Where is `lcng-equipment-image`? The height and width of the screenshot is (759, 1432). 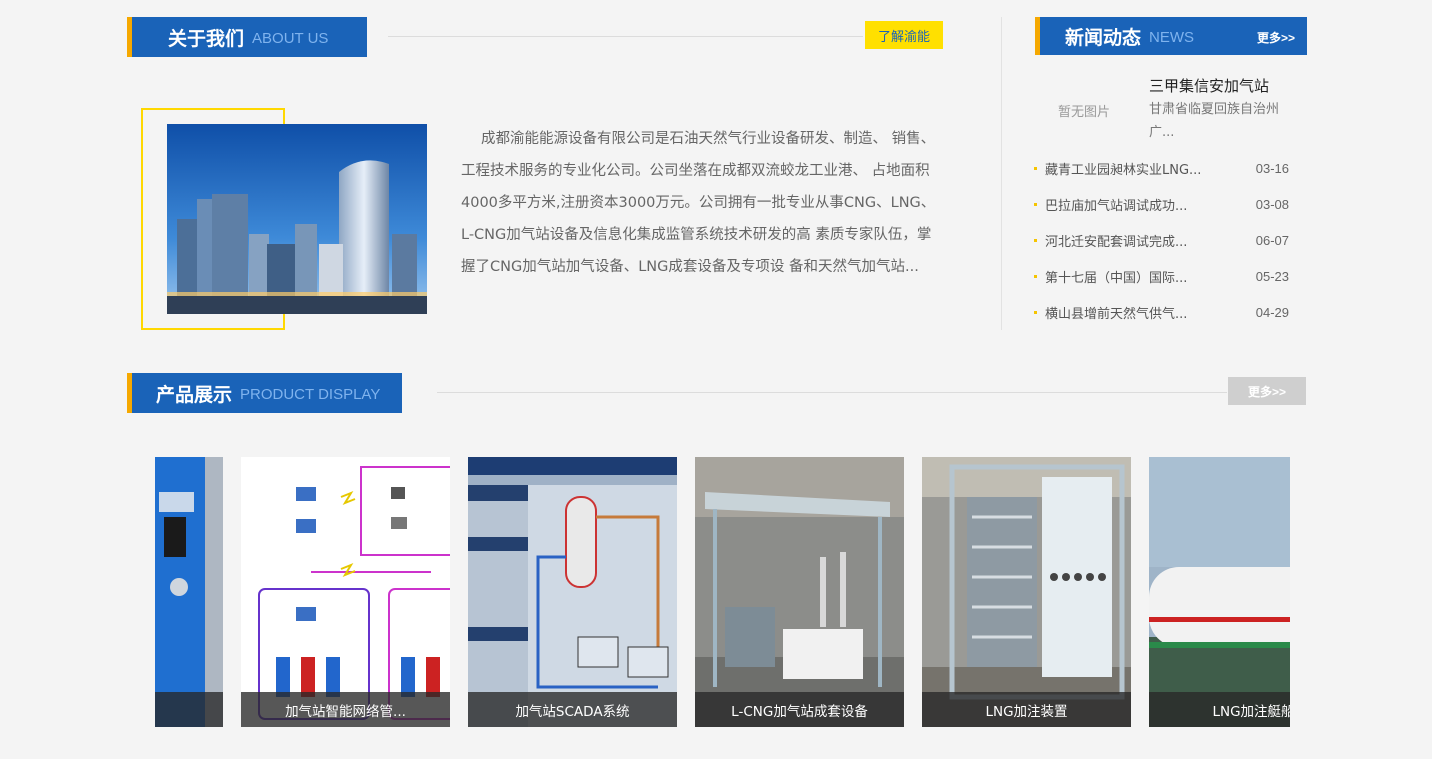
lcng-equipment-image is located at coordinates (799, 592).